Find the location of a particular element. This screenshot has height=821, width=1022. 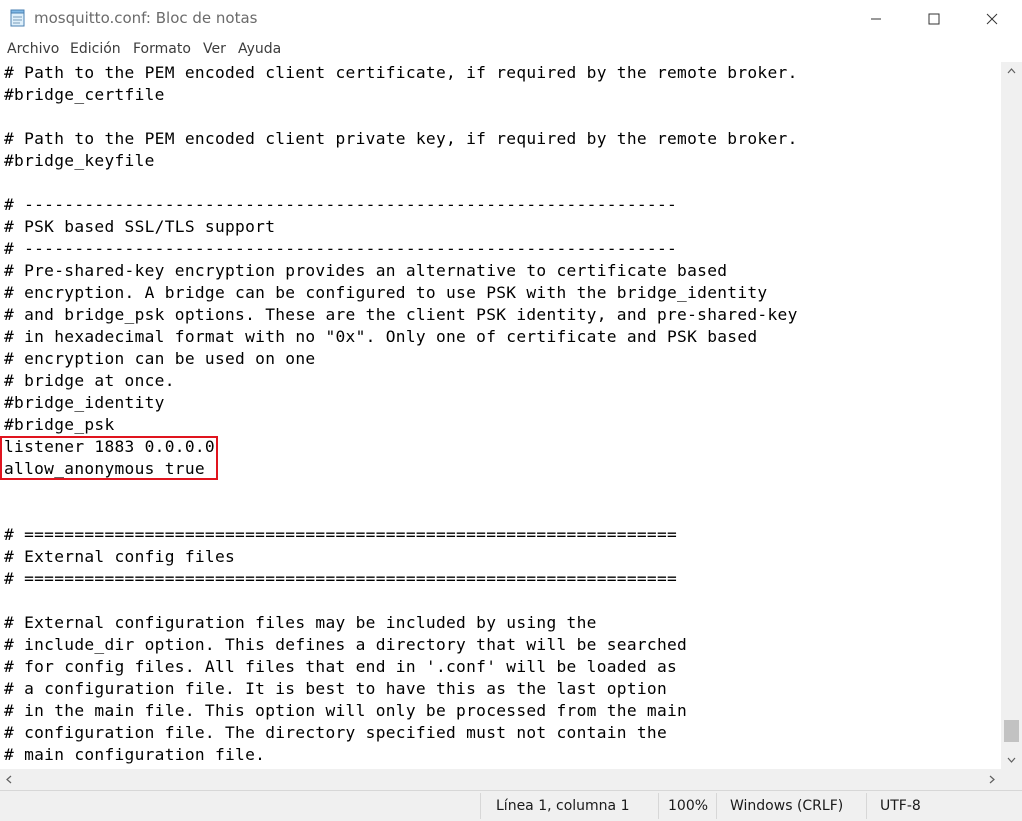

editor-line: #bridge_identity is located at coordinates (401, 403).